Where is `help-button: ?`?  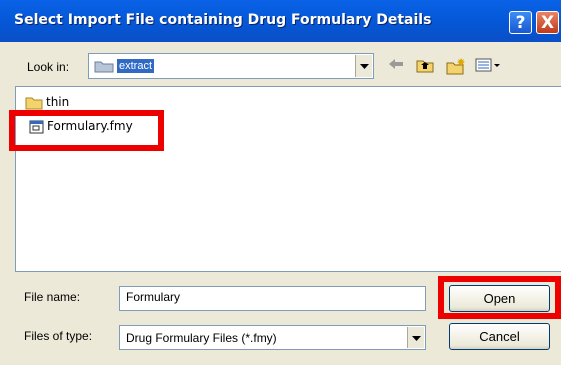 help-button: ? is located at coordinates (520, 22).